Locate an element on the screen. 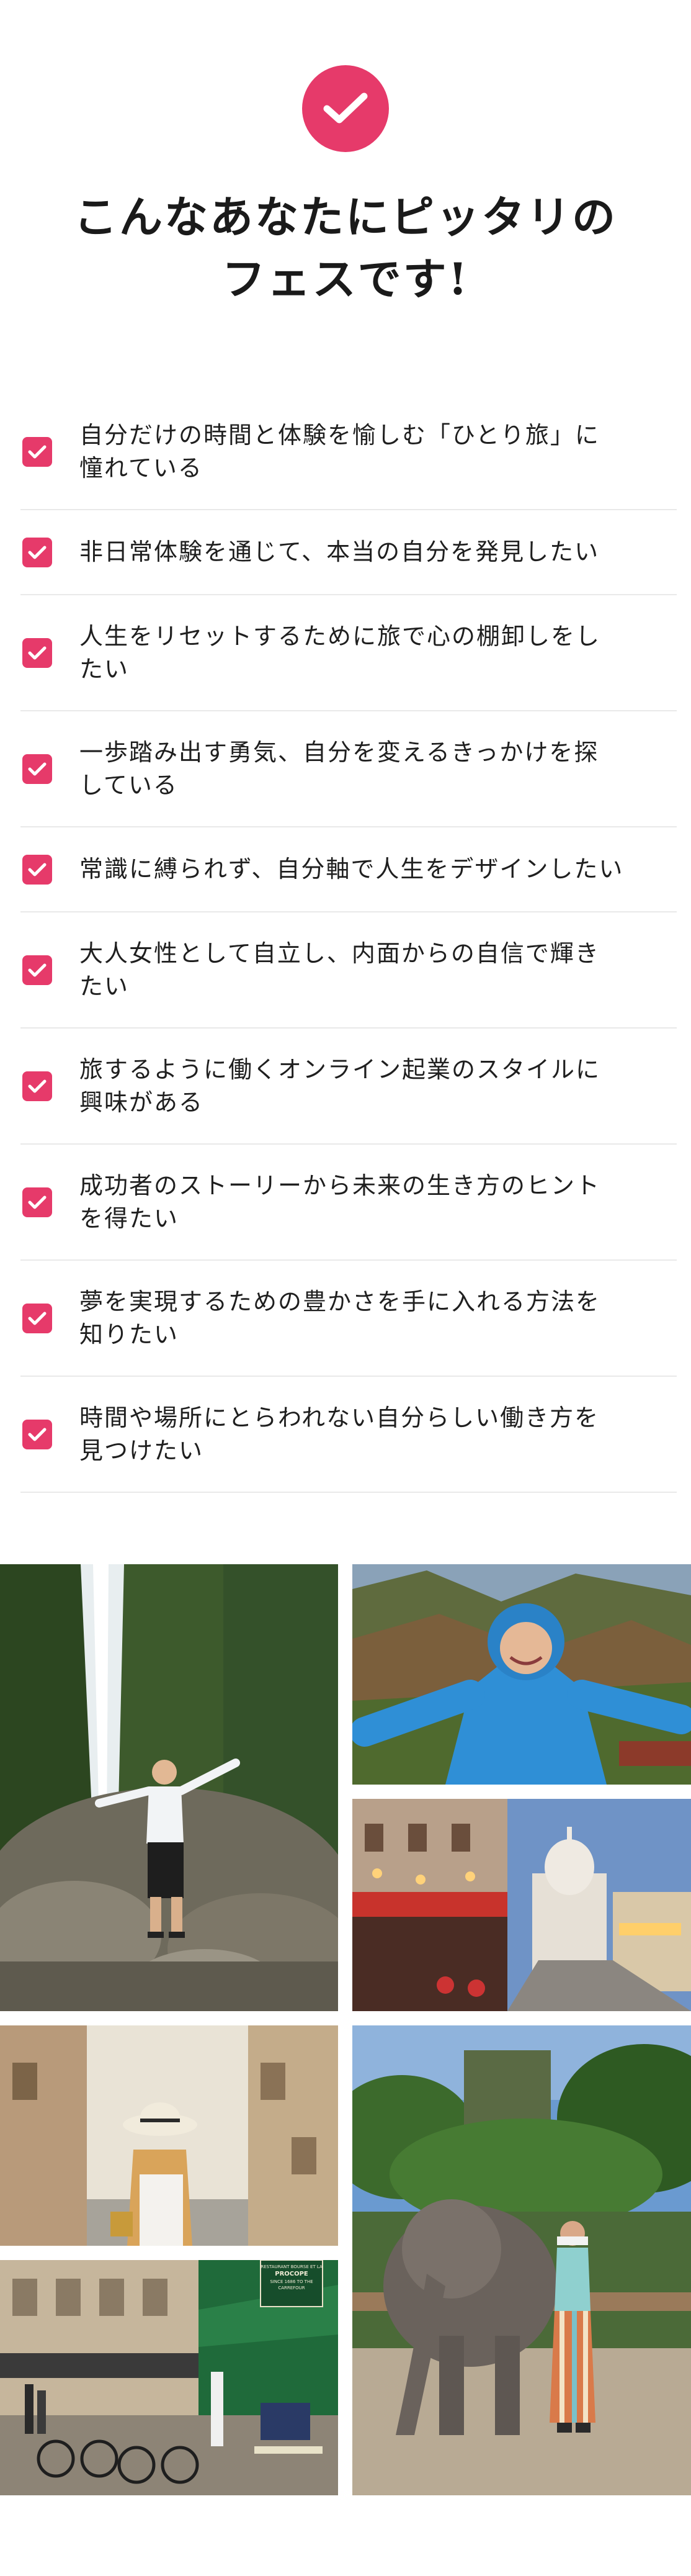  checklist-item-text: 自分だけの時間と体験を愉しむ「ひとり旅」に 憧れている is located at coordinates (339, 452).